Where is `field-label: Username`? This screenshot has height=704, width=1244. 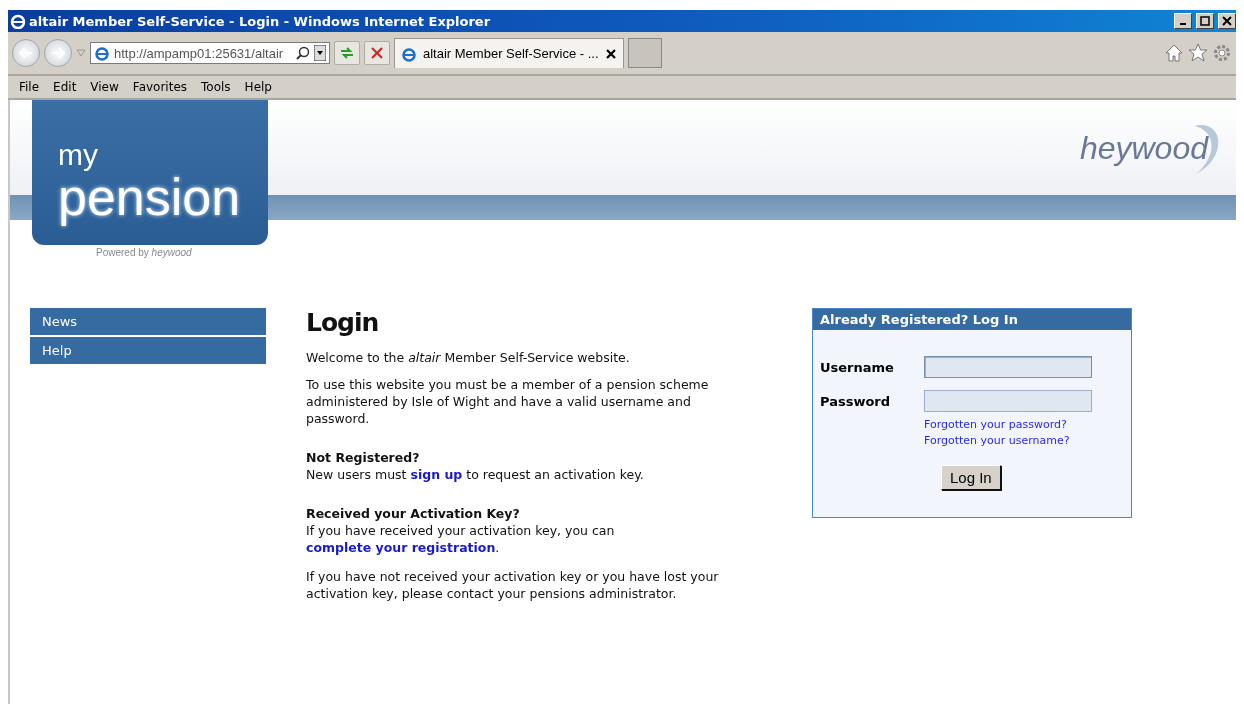
field-label: Username is located at coordinates (857, 367).